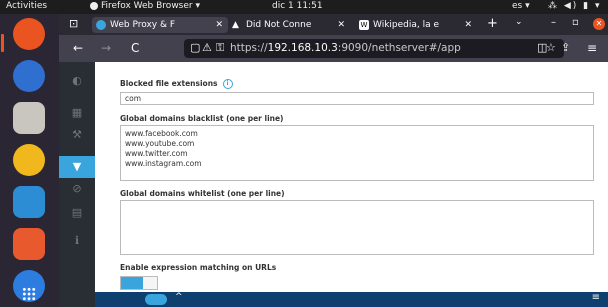 The width and height of the screenshot is (608, 307). I want to click on dock-firefox, so click(29, 76).